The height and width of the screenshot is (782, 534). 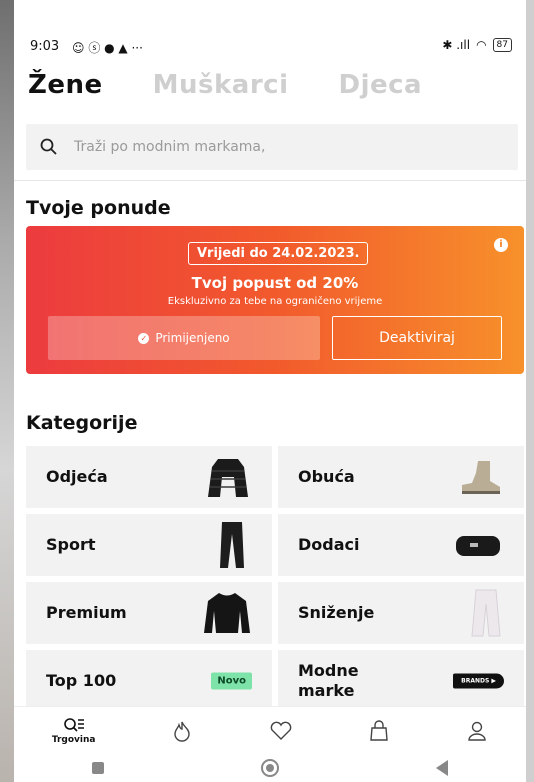 What do you see at coordinates (227, 613) in the screenshot?
I see `sweater-icon` at bounding box center [227, 613].